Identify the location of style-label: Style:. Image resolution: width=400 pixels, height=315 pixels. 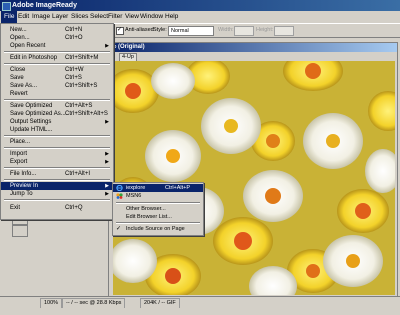
(160, 30).